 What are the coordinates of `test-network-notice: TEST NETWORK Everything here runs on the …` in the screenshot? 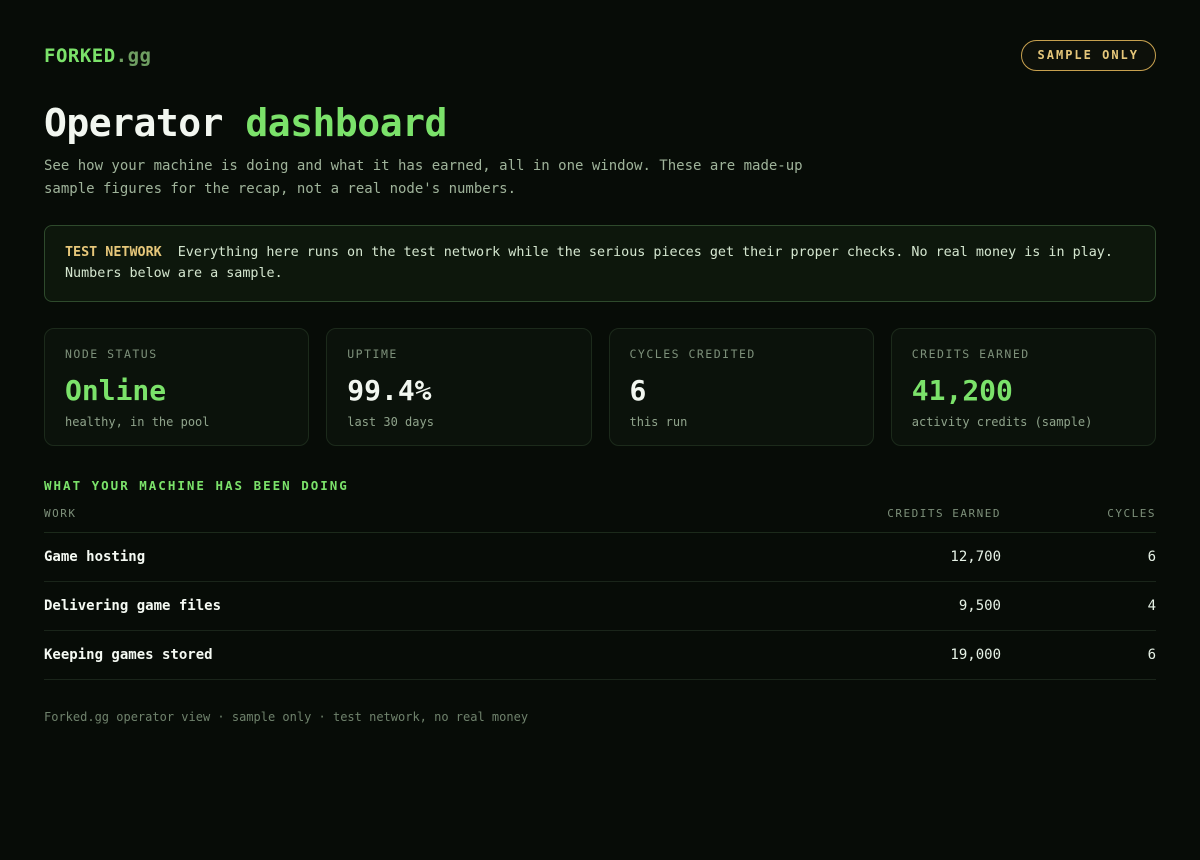 It's located at (600, 263).